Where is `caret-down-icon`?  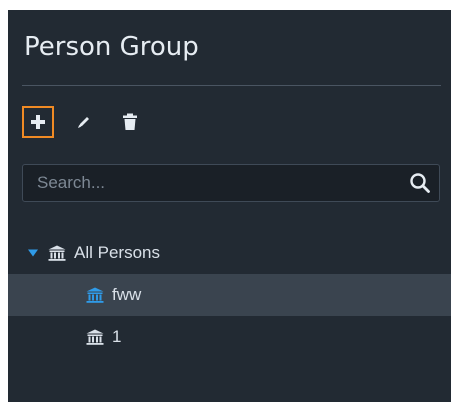 caret-down-icon is located at coordinates (33, 253).